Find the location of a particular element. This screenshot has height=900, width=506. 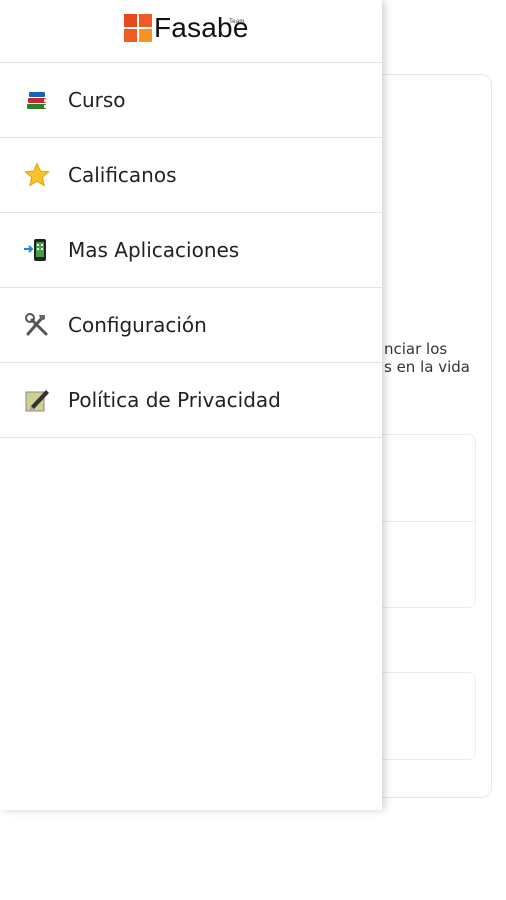

tools-icon is located at coordinates (37, 325).